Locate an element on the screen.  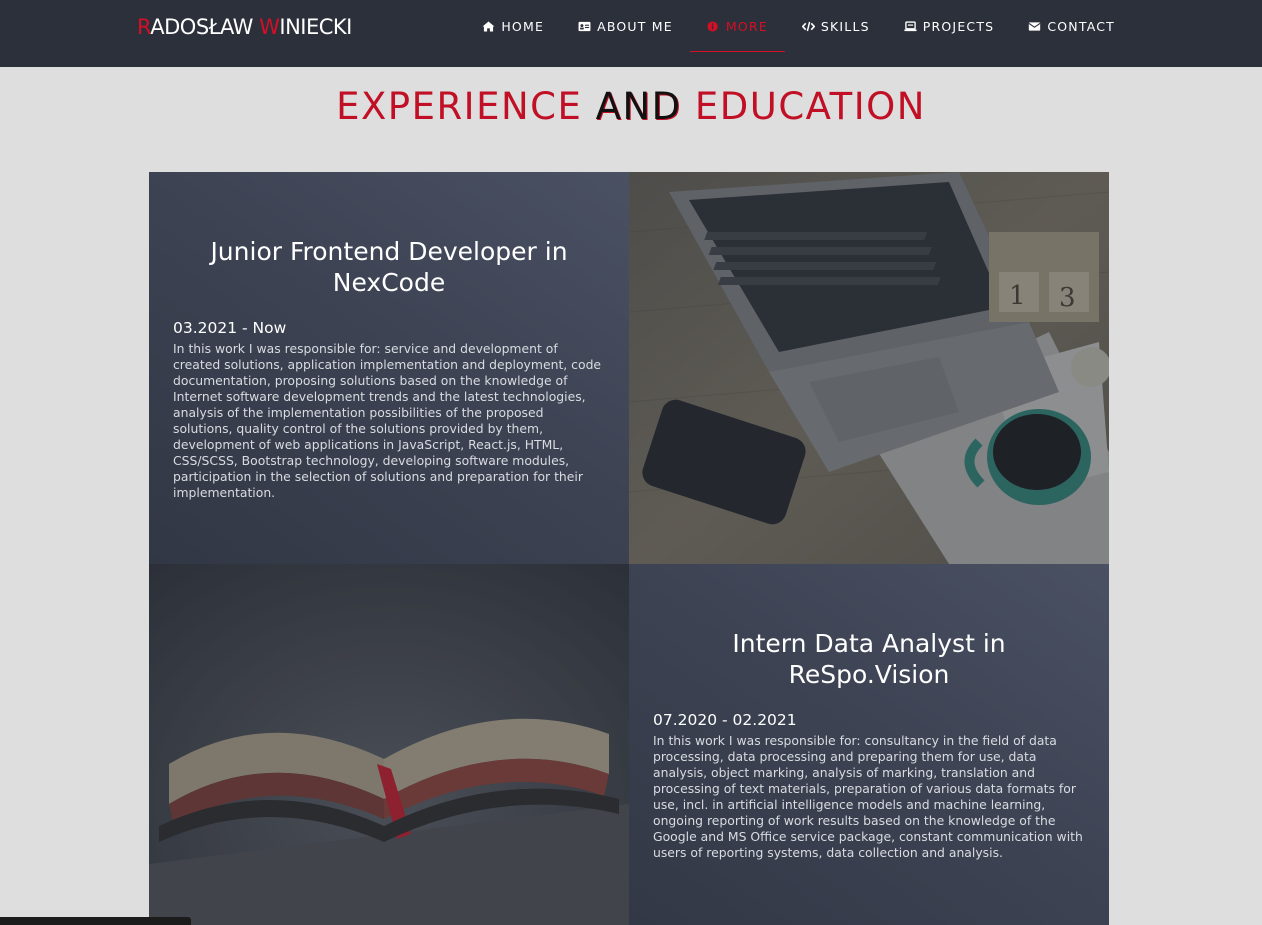
brand-logo: RADOSŁAW WINIECKI is located at coordinates (244, 27).